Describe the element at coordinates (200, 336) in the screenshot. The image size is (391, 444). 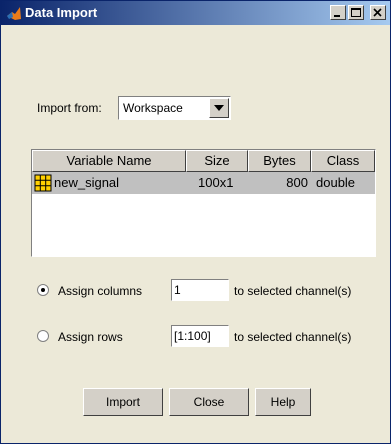
I see `assign-rows-field: [1:100]` at that location.